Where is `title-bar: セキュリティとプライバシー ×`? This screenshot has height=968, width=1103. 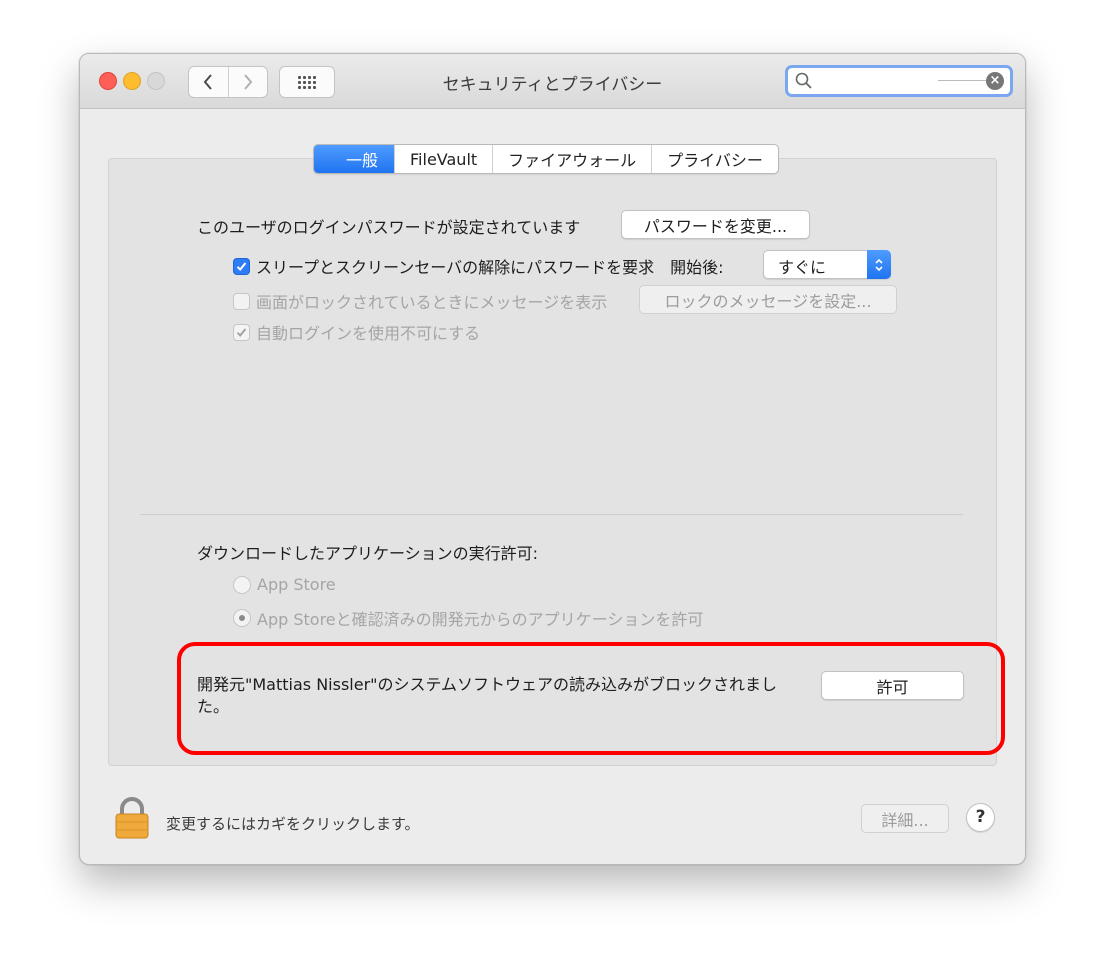 title-bar: セキュリティとプライバシー × is located at coordinates (552, 81).